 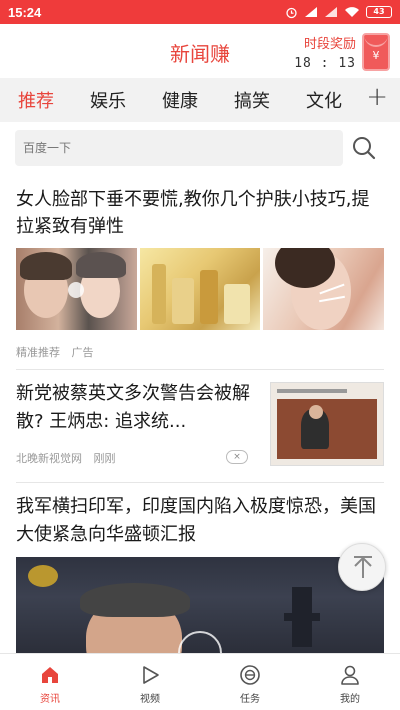 I want to click on tab-culture: 文化, so click(x=324, y=100).